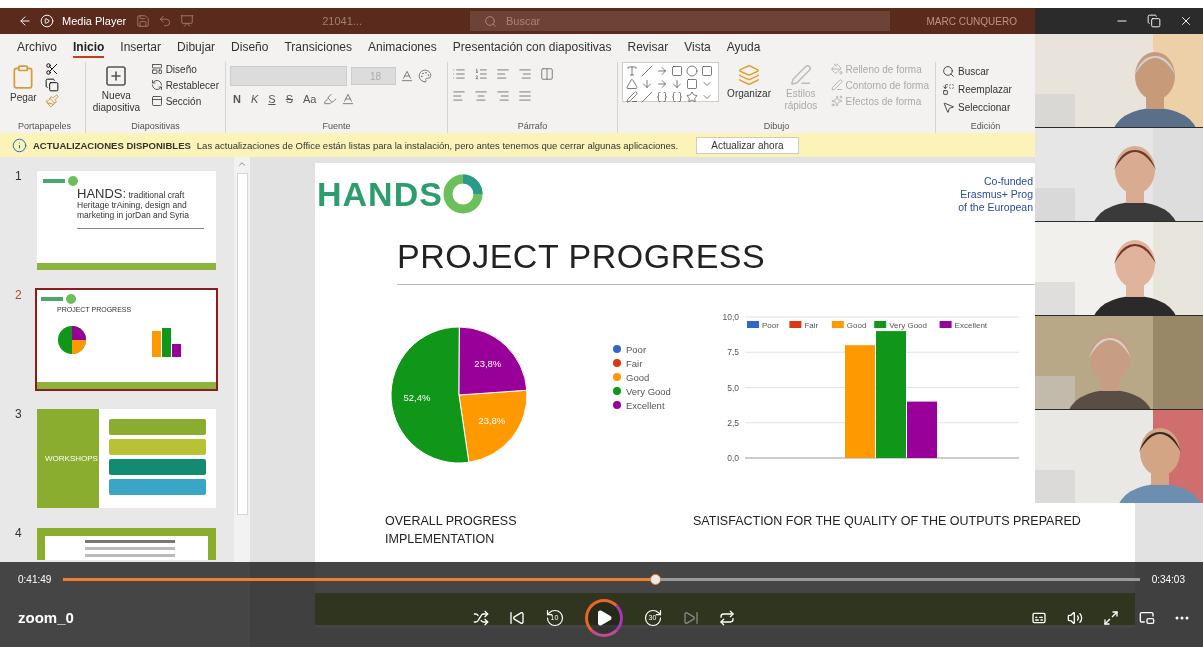 The width and height of the screenshot is (1203, 647). Describe the element at coordinates (184, 101) in the screenshot. I see `ribbon-button: Sección` at that location.